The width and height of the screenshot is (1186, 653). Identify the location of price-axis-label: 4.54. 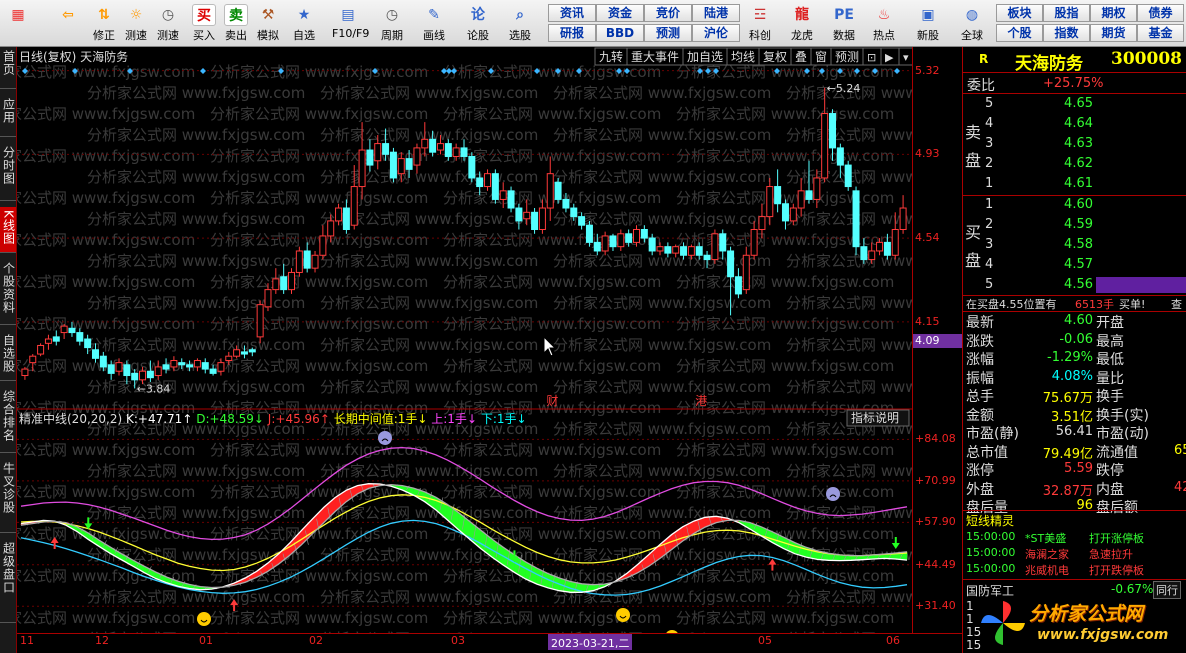
(927, 238).